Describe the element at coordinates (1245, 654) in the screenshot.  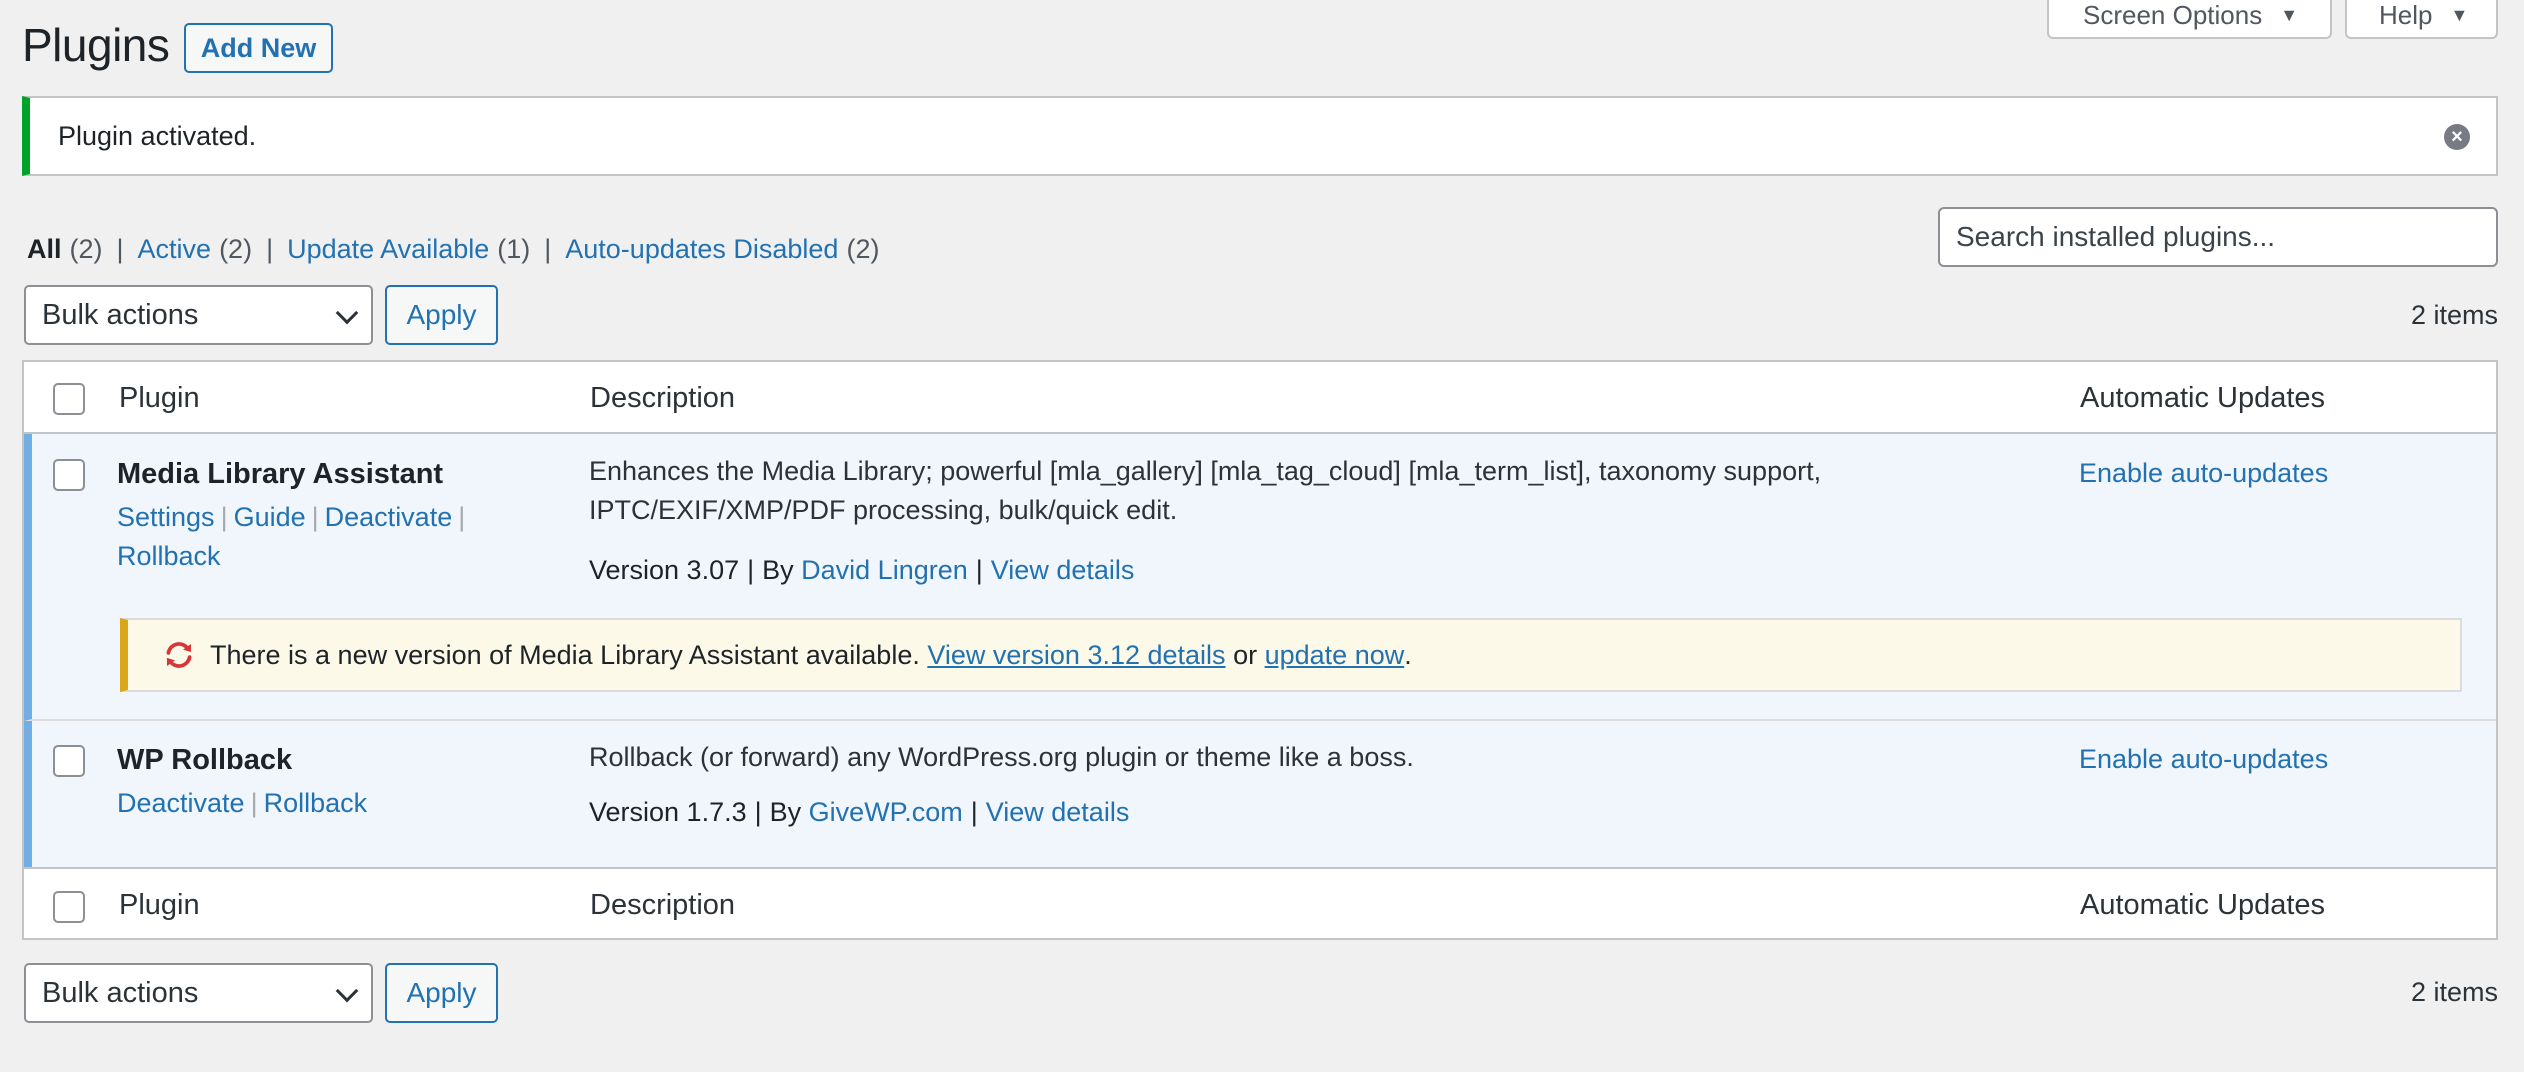
I see `or-text: or` at that location.